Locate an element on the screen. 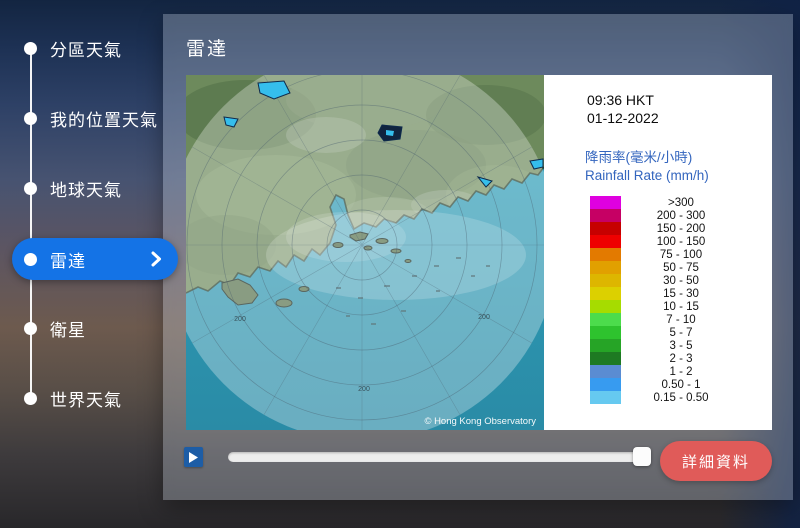 The width and height of the screenshot is (800, 528). sidebar-item-earth-weather: 地球天氣 is located at coordinates (95, 188).